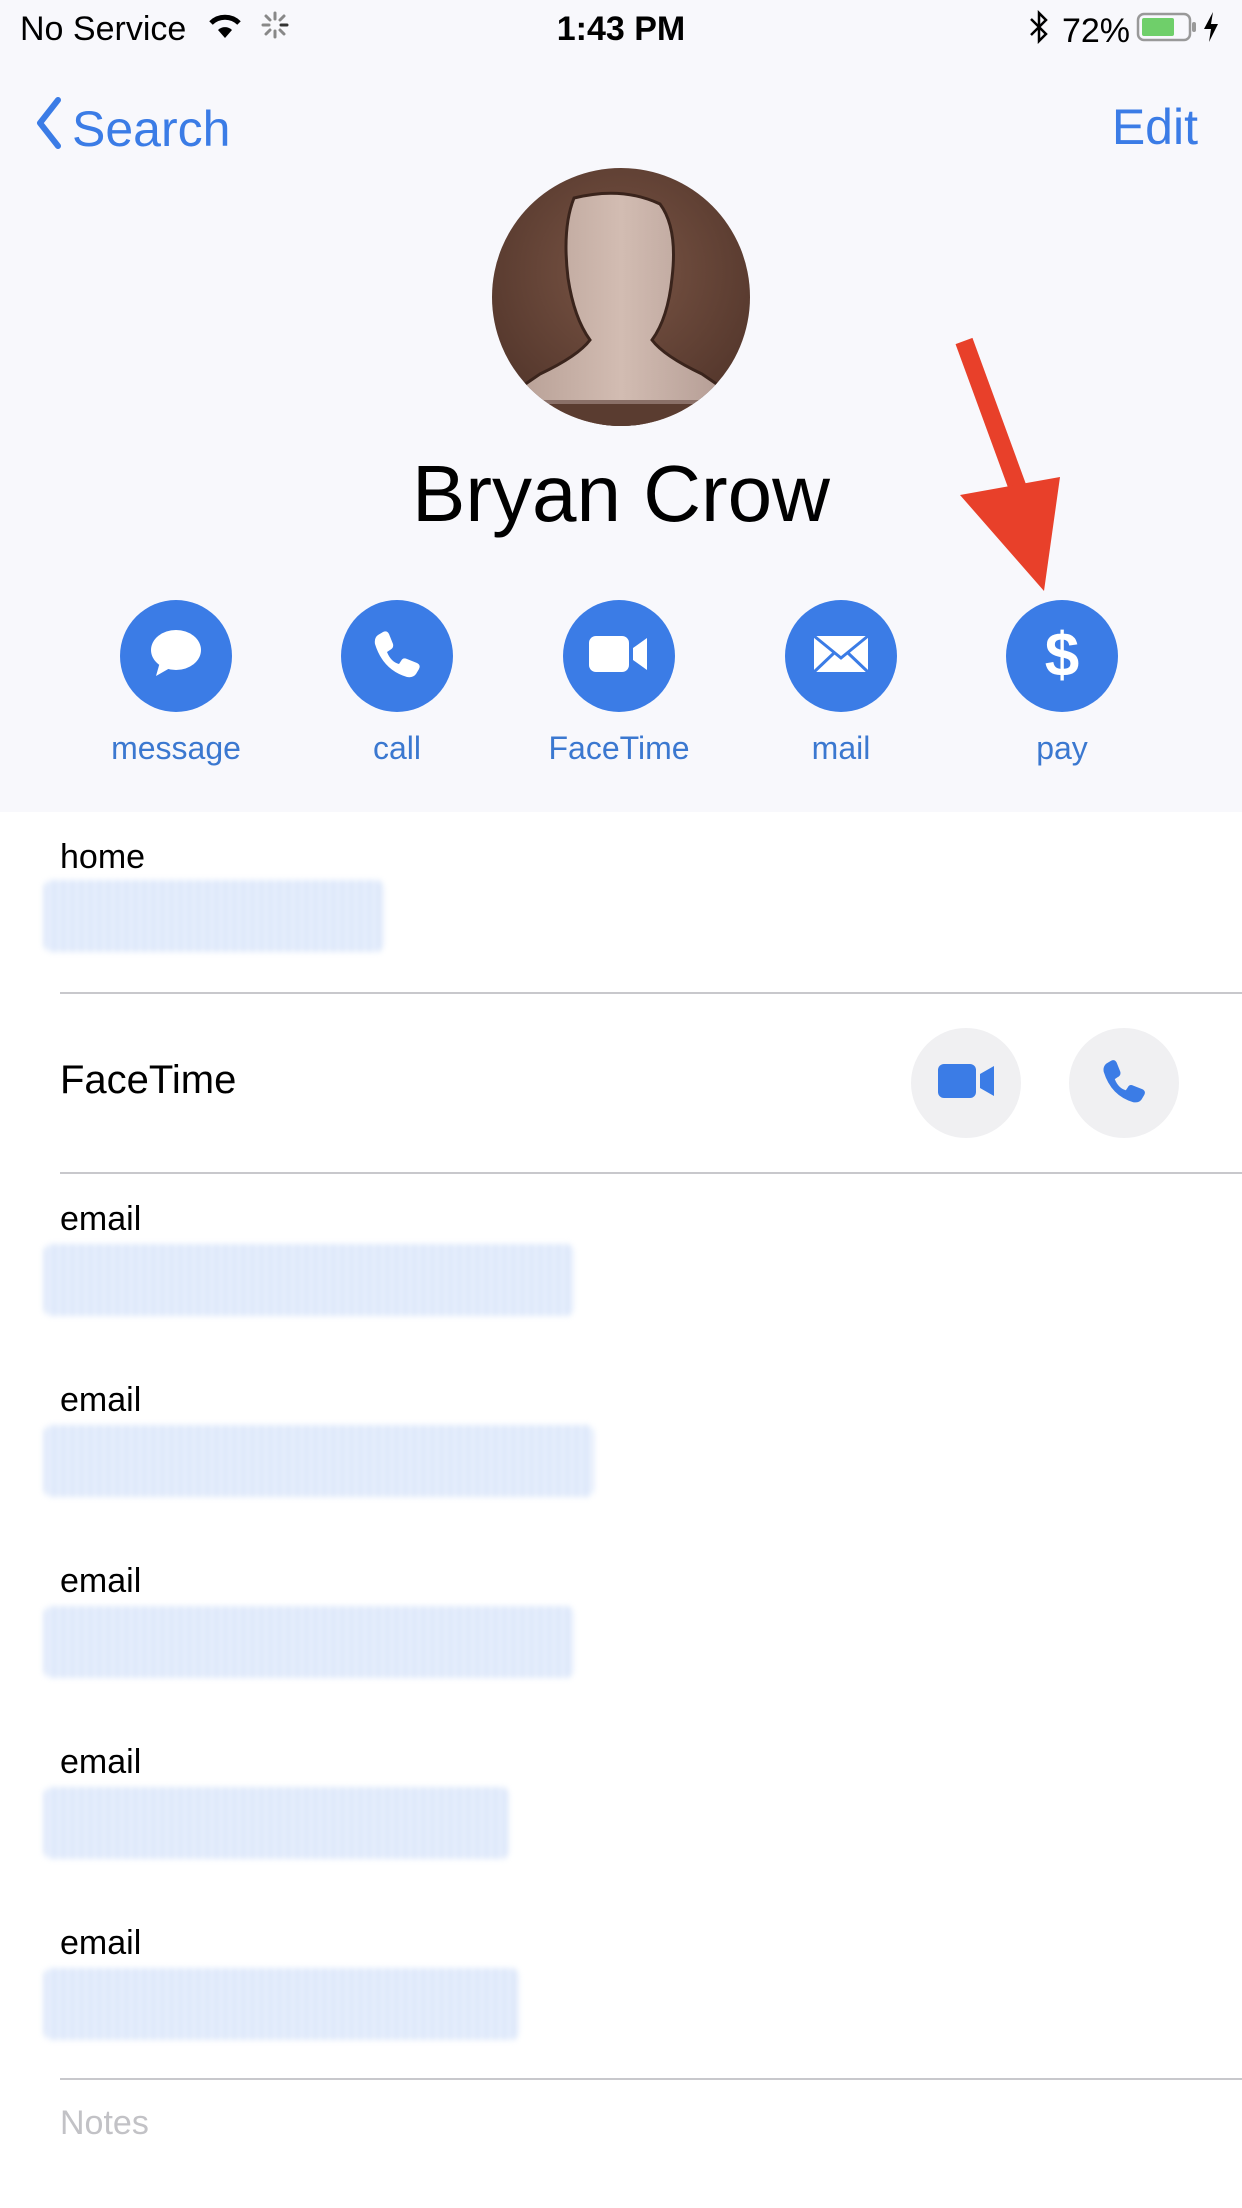 Image resolution: width=1242 pixels, height=2208 pixels. I want to click on battery-icon, so click(1167, 31).